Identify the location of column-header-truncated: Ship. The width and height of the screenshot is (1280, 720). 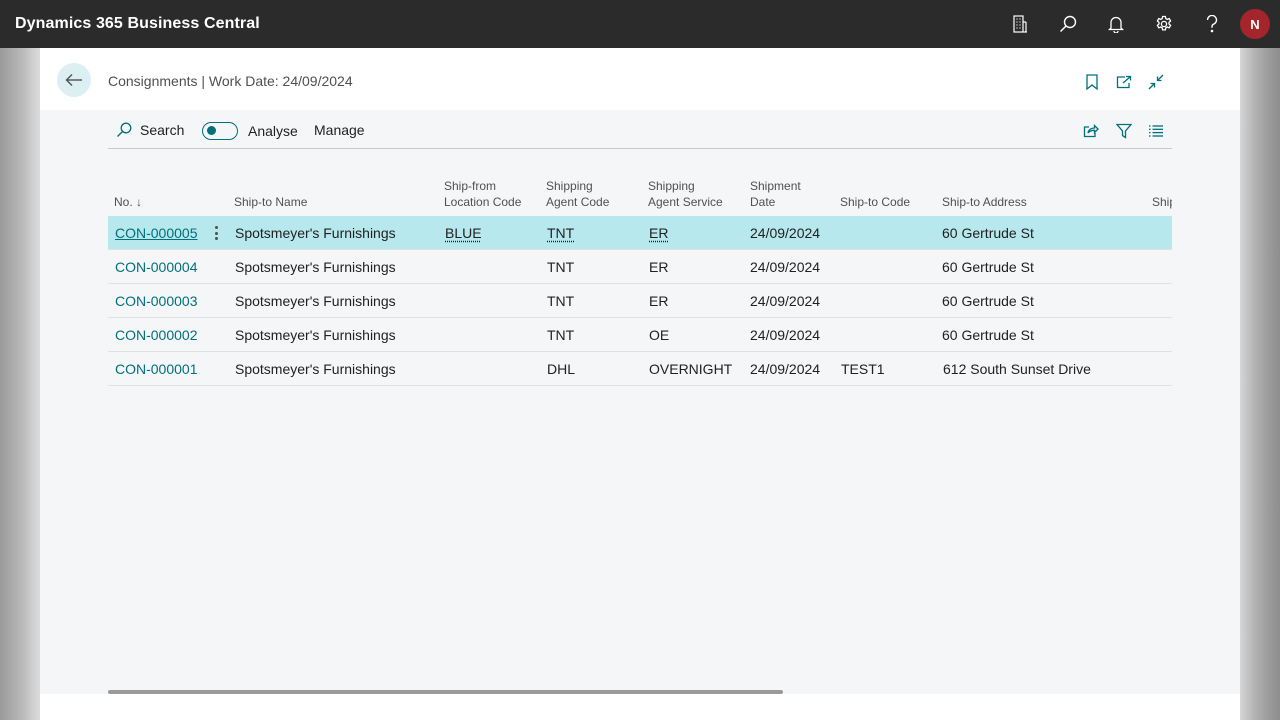
(1162, 202).